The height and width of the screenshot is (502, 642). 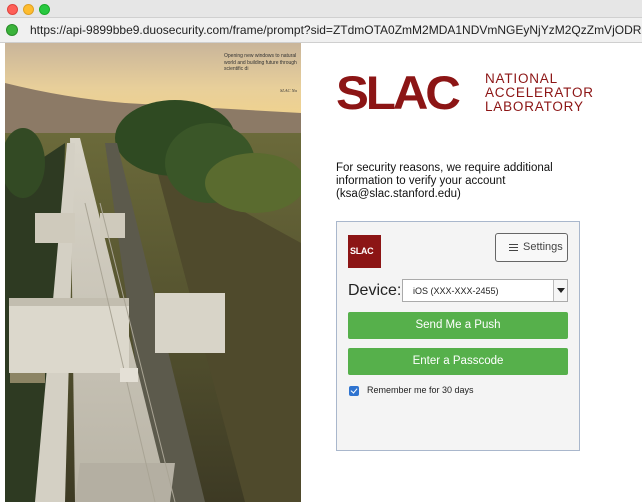 What do you see at coordinates (458, 325) in the screenshot?
I see `send-push-button: Send Me a Push` at bounding box center [458, 325].